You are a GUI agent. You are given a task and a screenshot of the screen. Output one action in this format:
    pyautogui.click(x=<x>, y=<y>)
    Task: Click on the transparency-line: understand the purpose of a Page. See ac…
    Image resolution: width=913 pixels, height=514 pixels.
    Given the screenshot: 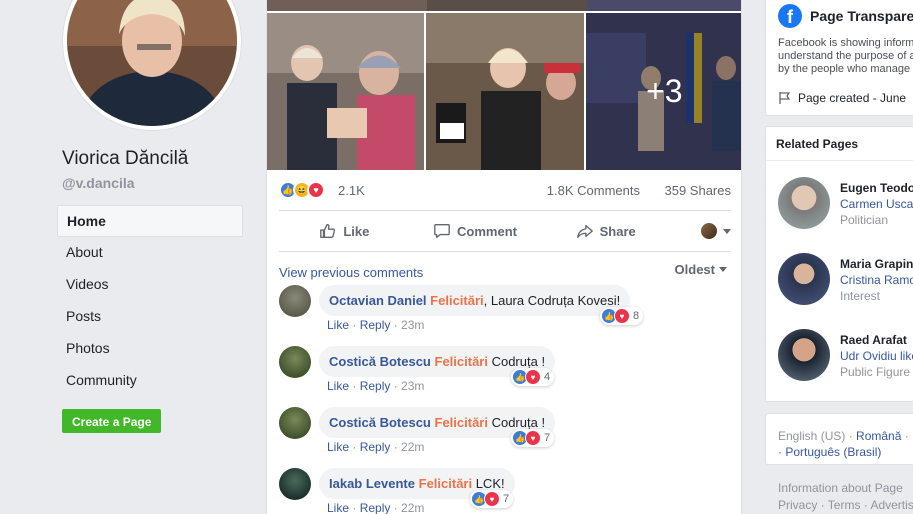 What is the action you would take?
    pyautogui.click(x=845, y=56)
    